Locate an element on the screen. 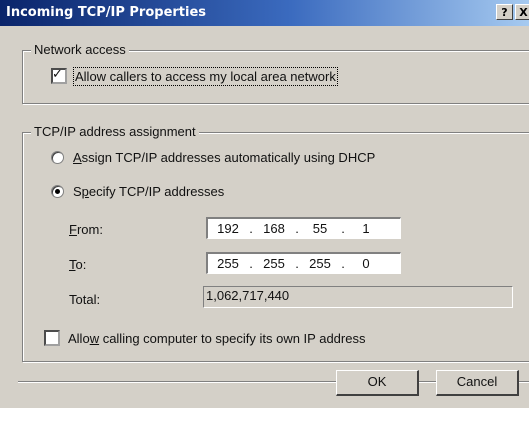 The height and width of the screenshot is (435, 529). to-octet-2: 255 is located at coordinates (274, 263).